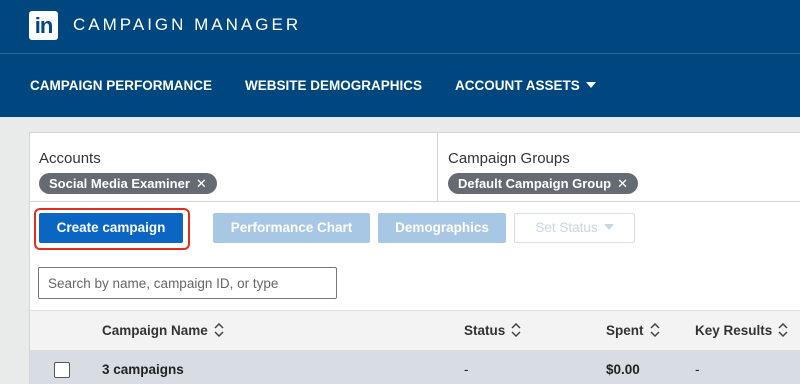 Image resolution: width=800 pixels, height=384 pixels. Describe the element at coordinates (155, 330) in the screenshot. I see `column-label: Campaign Name` at that location.